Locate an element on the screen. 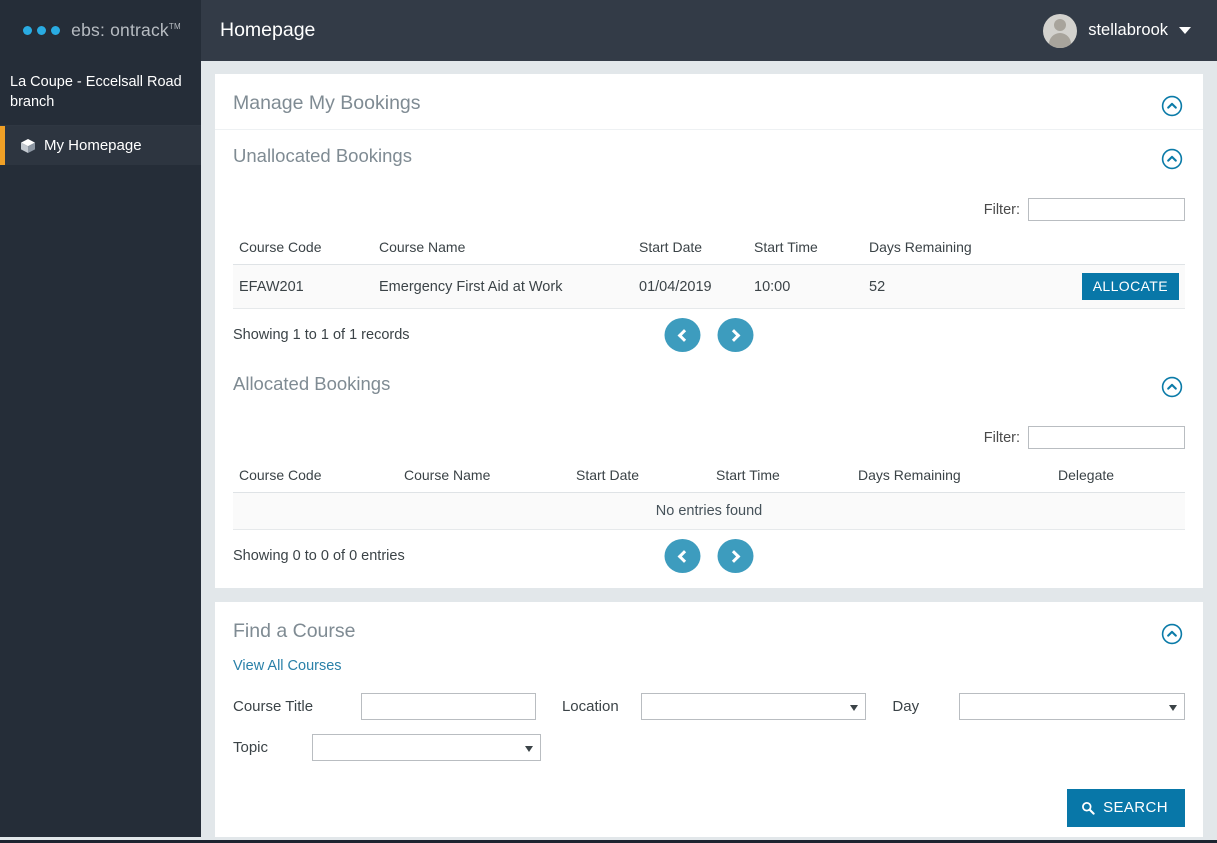  empty-message: No entries found is located at coordinates (709, 511).